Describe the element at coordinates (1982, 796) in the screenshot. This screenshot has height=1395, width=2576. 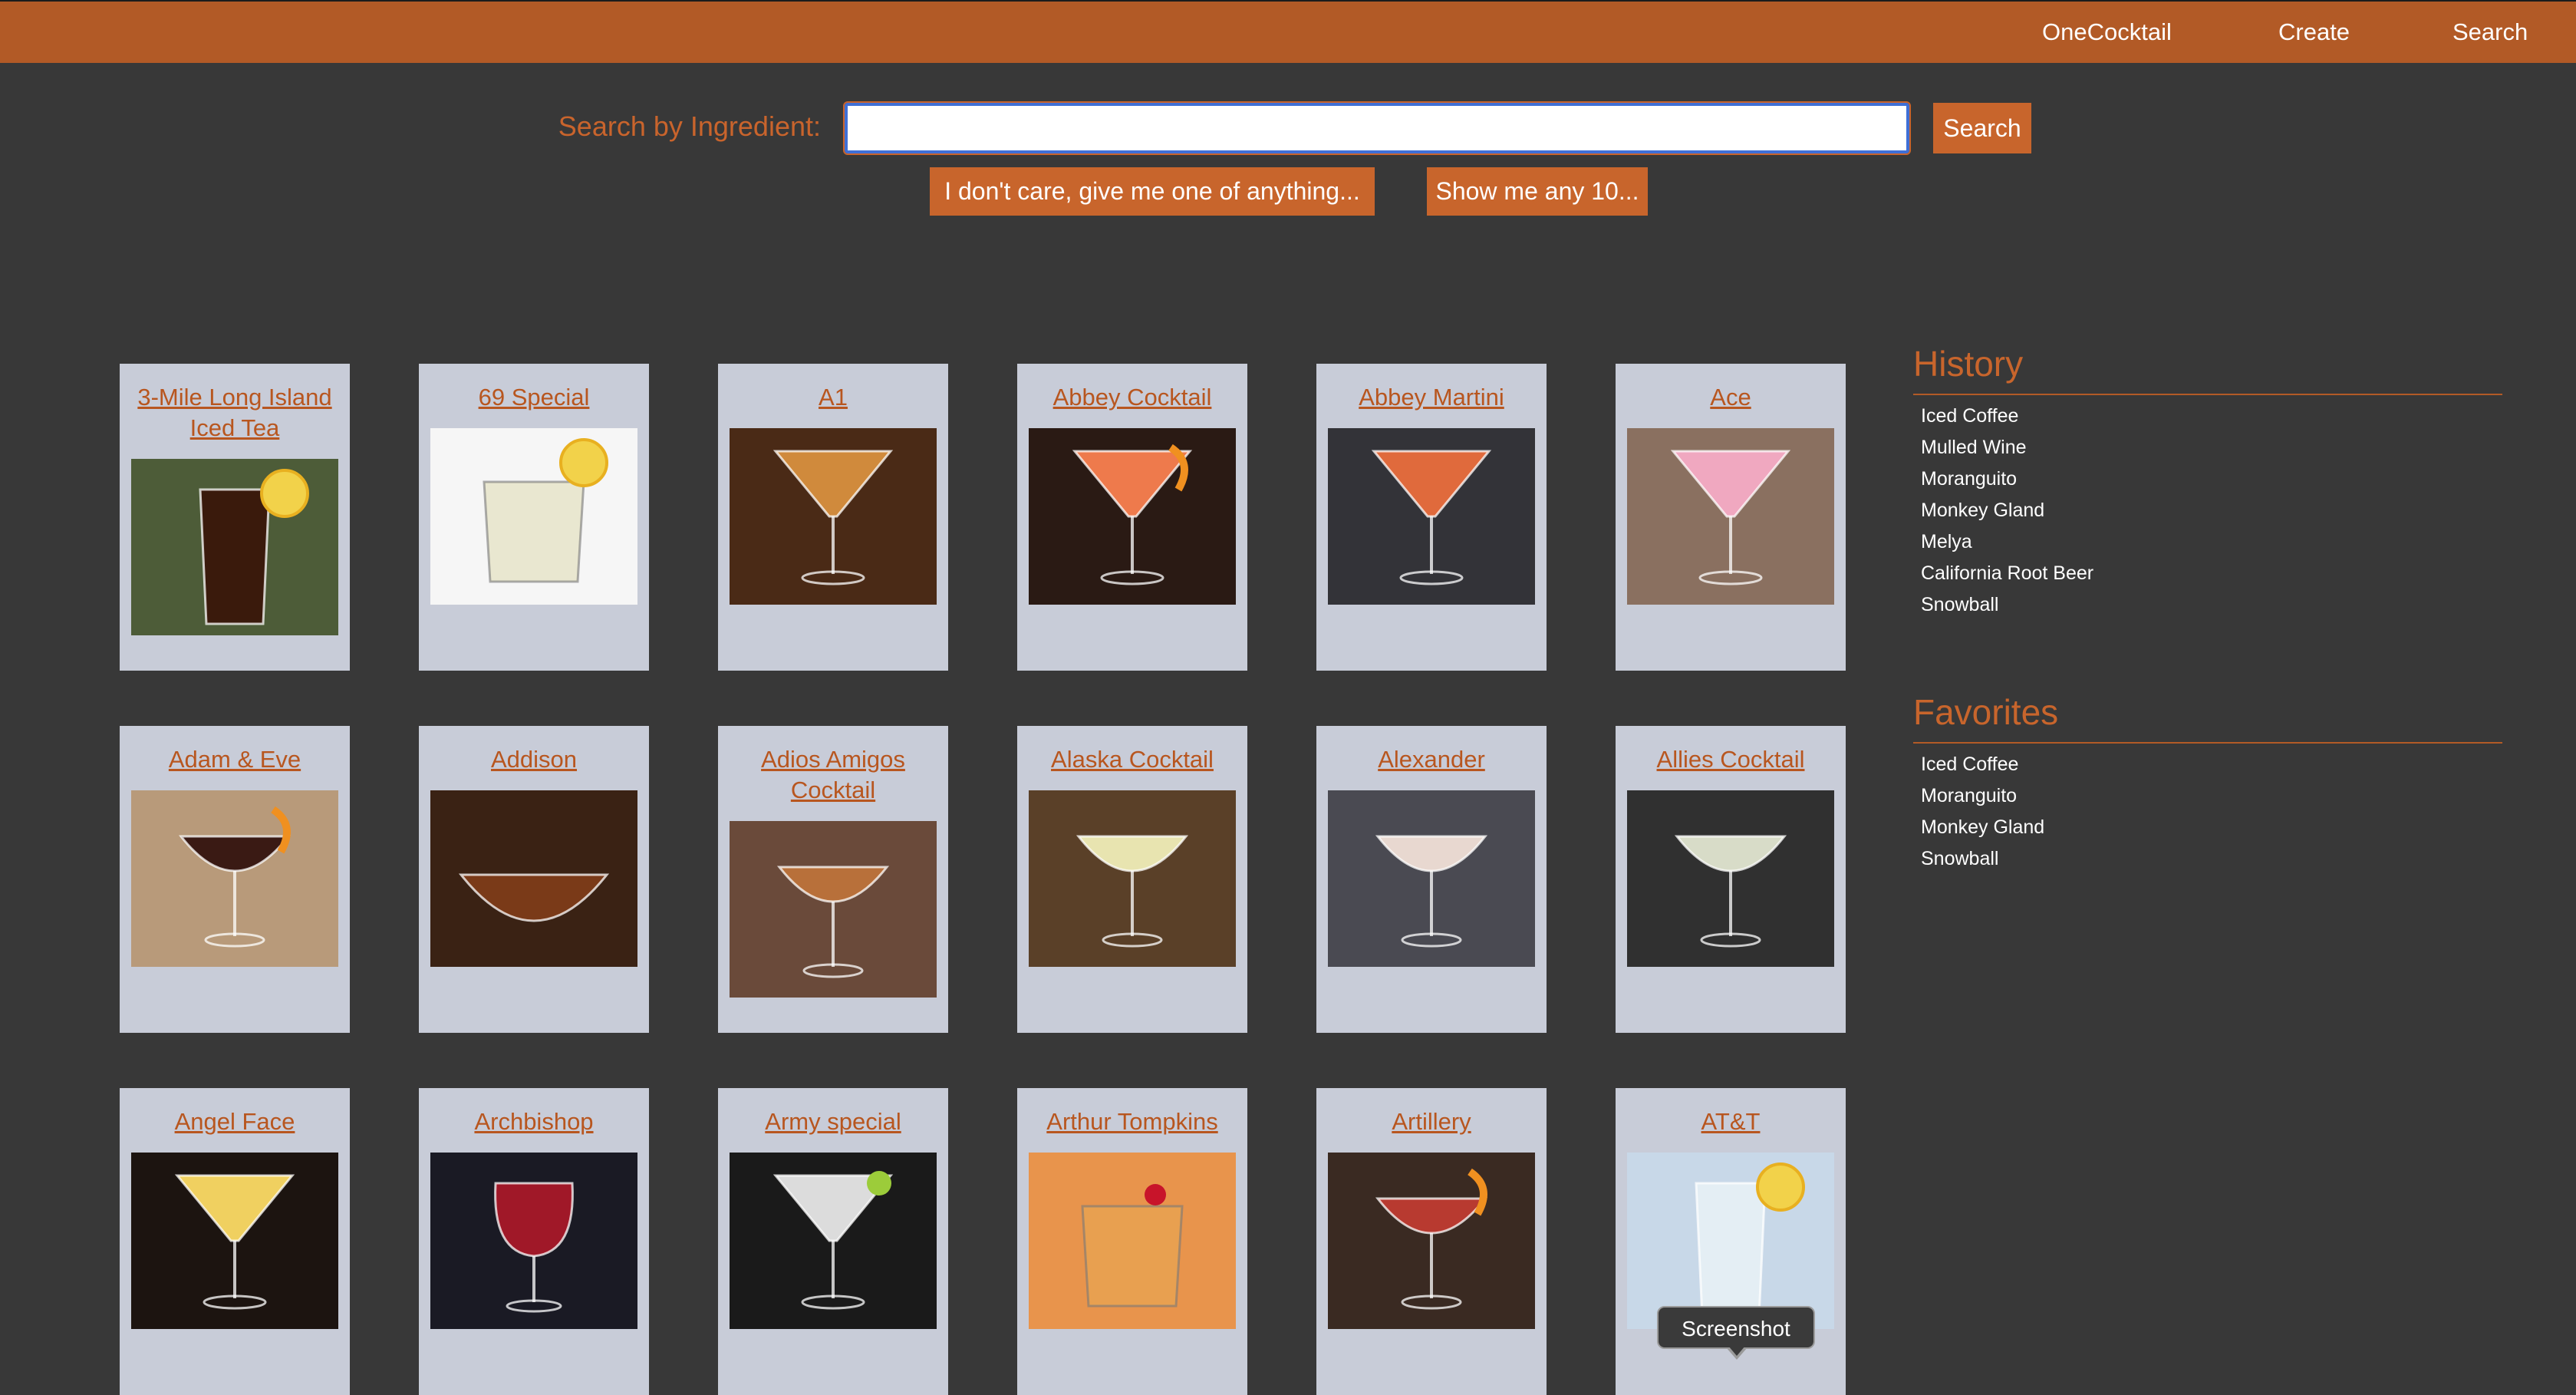
I see `favorites-item: Moranguito` at that location.